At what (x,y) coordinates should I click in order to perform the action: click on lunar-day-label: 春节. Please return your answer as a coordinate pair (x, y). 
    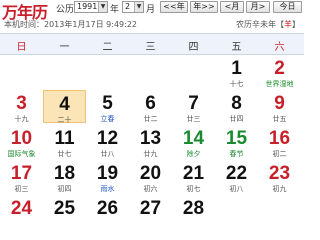
    Looking at the image, I should click on (236, 154).